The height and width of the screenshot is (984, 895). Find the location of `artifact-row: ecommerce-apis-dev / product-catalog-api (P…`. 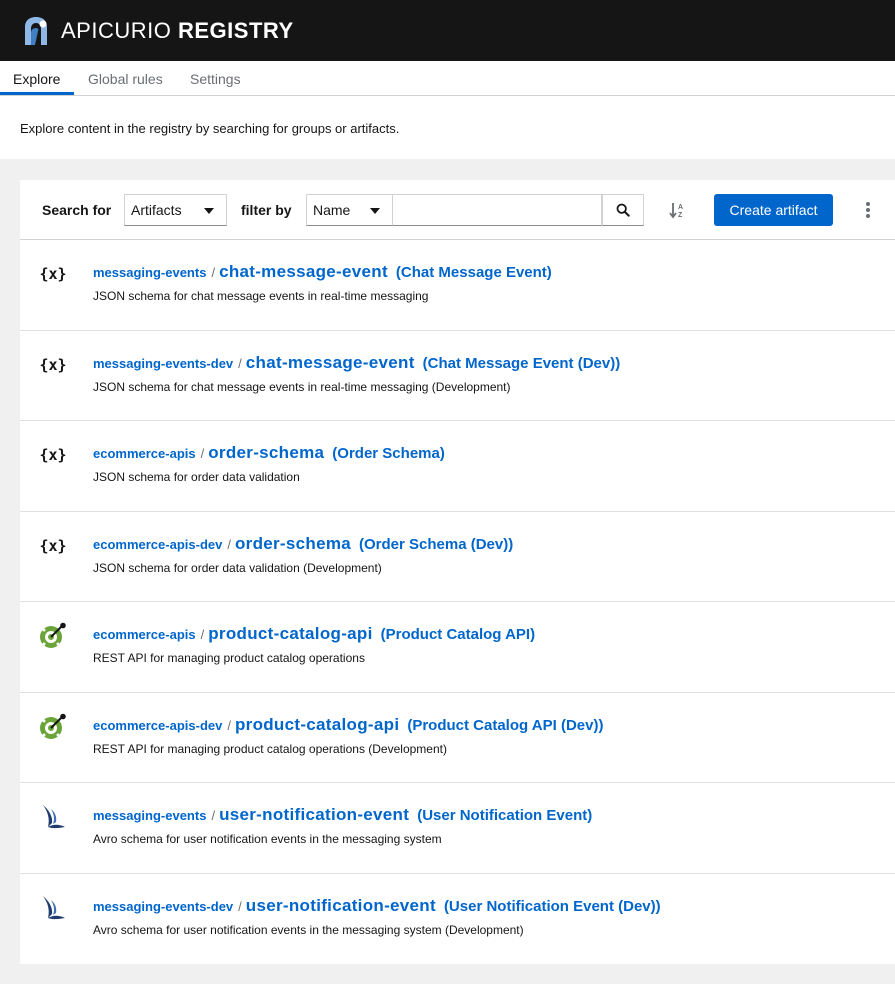

artifact-row: ecommerce-apis-dev / product-catalog-api (P… is located at coordinates (457, 738).